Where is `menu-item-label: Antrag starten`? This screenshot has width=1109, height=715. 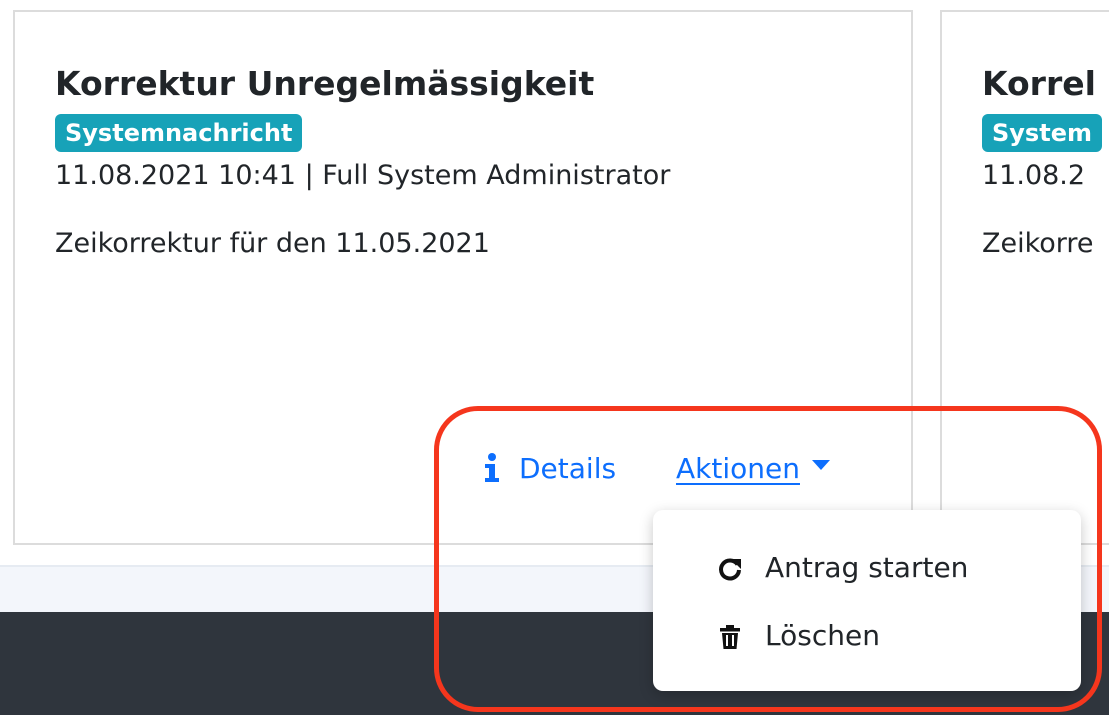
menu-item-label: Antrag starten is located at coordinates (867, 567).